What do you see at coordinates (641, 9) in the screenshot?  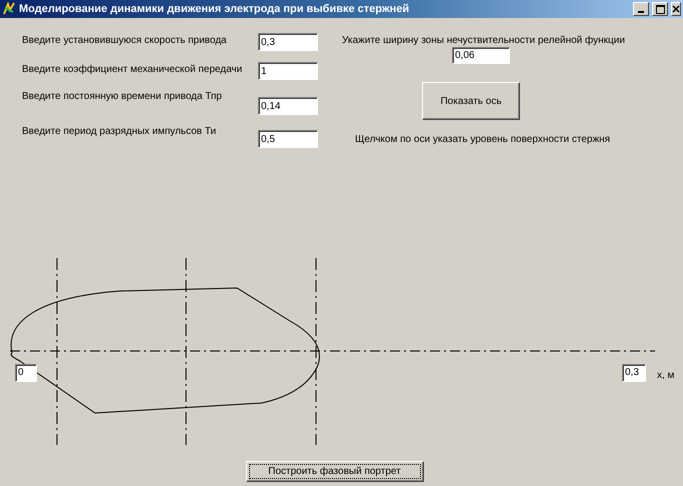 I see `minimize-button` at bounding box center [641, 9].